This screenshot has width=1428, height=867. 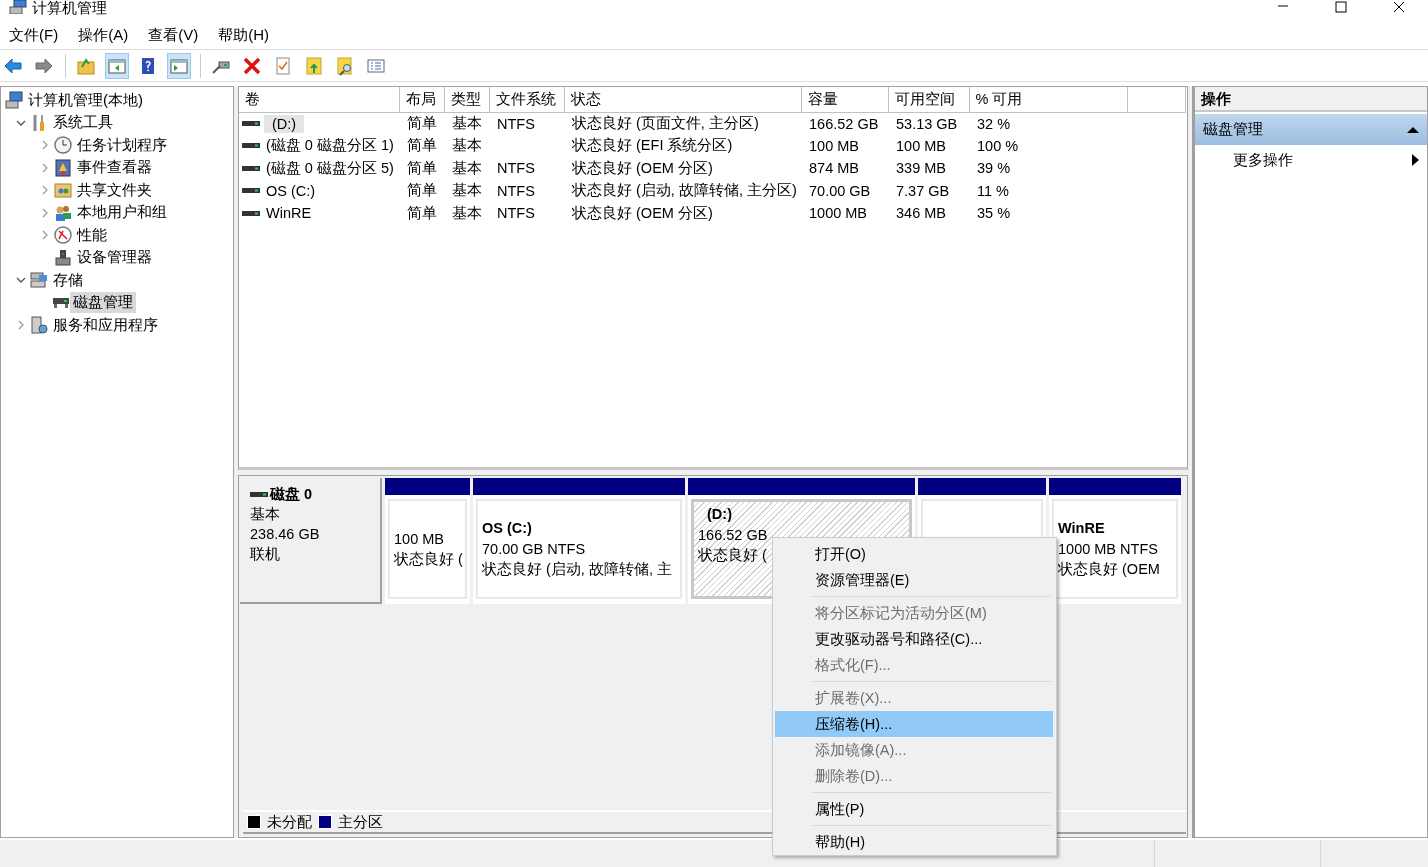 What do you see at coordinates (838, 214) in the screenshot?
I see `table-cell-text: 1000 MB` at bounding box center [838, 214].